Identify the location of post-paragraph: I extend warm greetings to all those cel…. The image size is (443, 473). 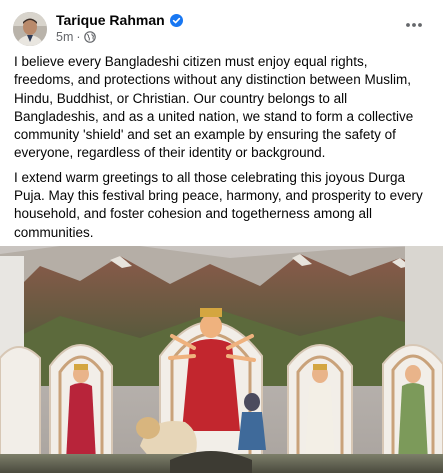
(218, 204).